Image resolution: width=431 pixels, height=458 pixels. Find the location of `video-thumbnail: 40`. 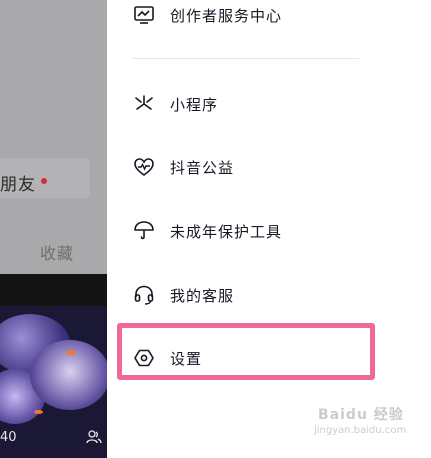

video-thumbnail: 40 is located at coordinates (53, 366).